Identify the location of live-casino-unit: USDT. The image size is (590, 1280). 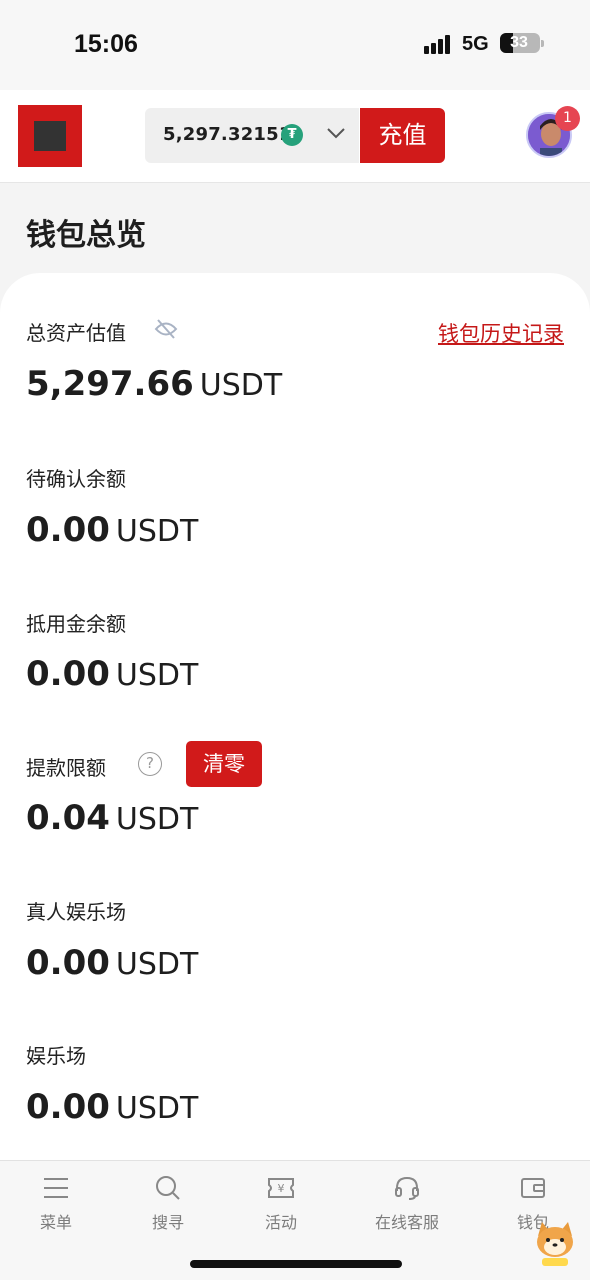
(157, 964).